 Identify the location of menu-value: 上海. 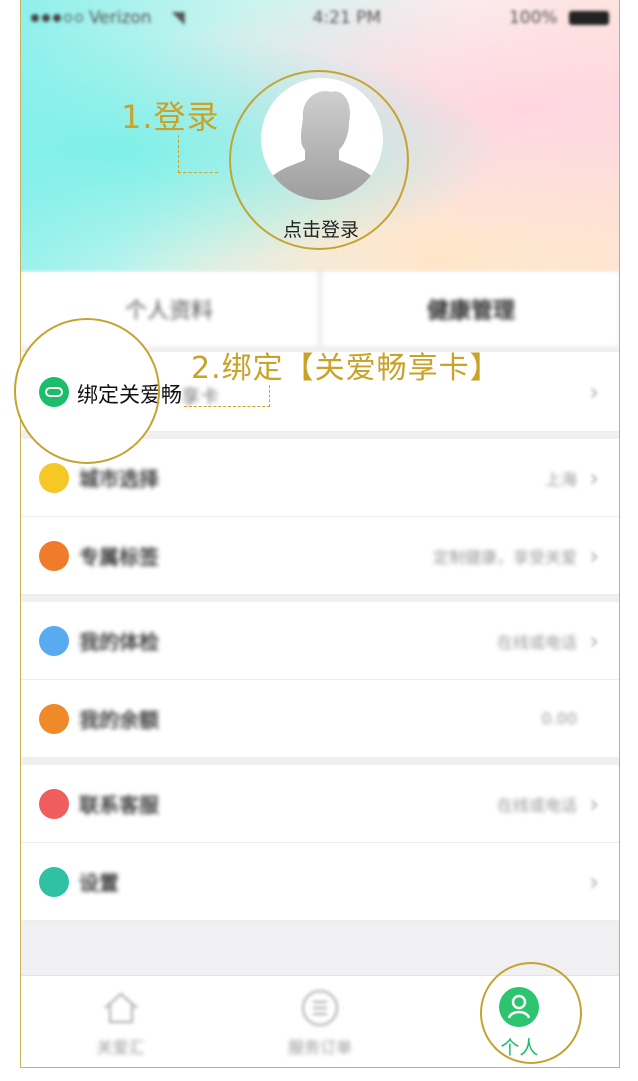
(560, 479).